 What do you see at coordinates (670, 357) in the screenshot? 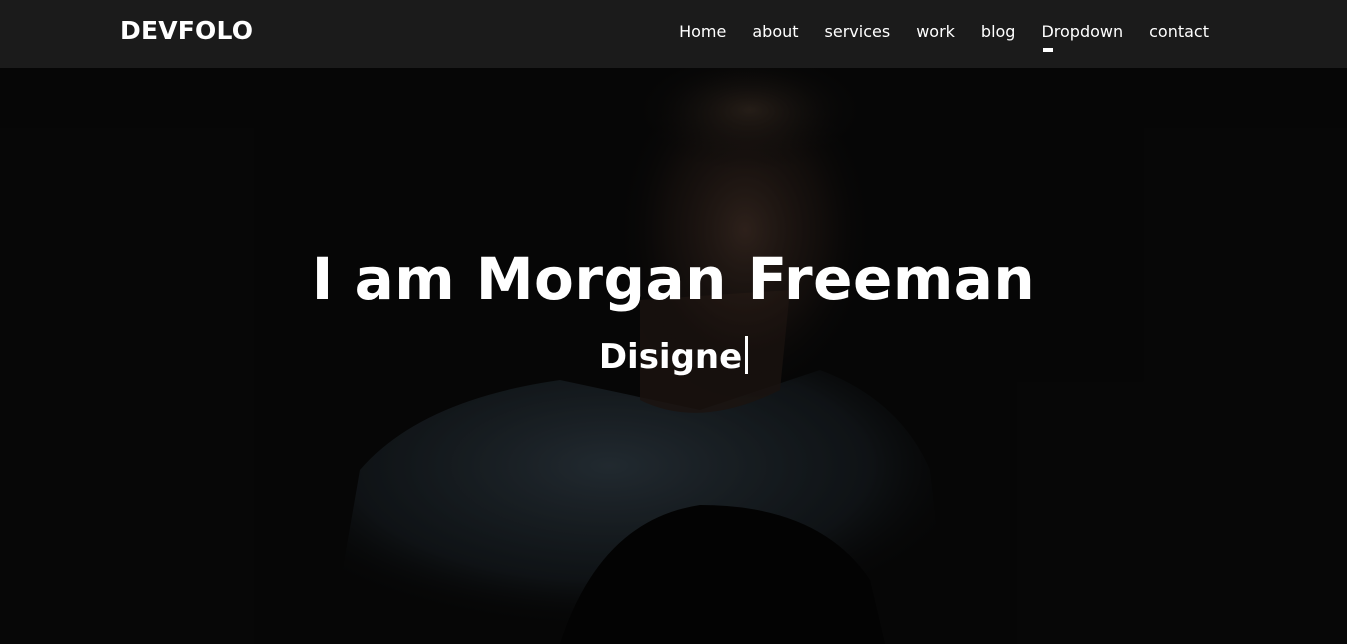
I see `typed-text: Disigne` at bounding box center [670, 357].